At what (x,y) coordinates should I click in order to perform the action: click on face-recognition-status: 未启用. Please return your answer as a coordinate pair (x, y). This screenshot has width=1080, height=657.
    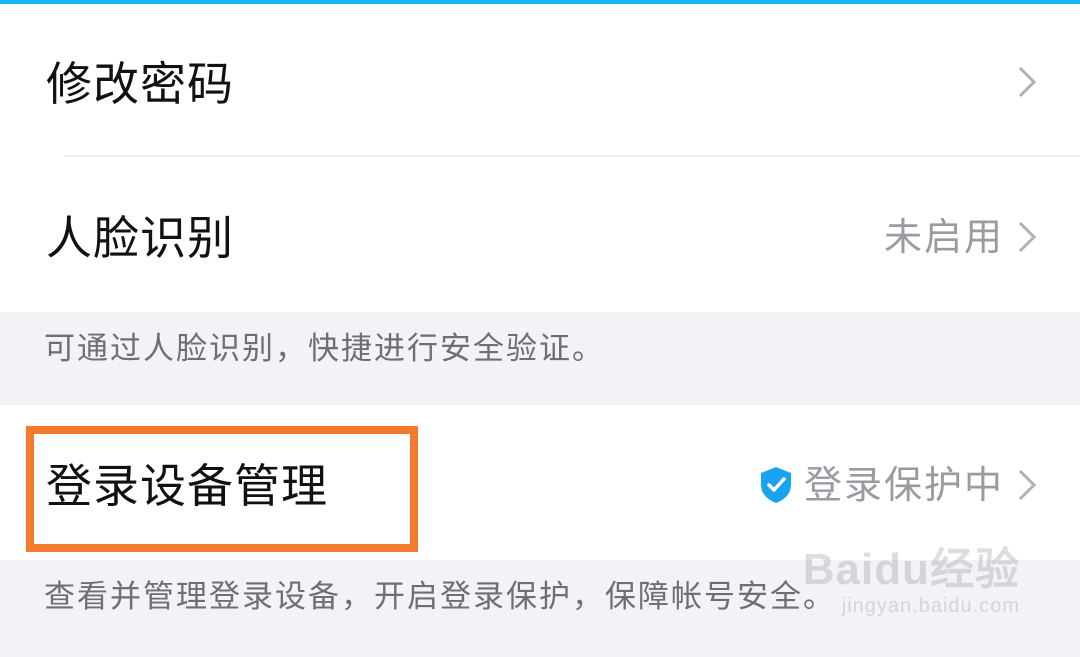
    Looking at the image, I should click on (943, 237).